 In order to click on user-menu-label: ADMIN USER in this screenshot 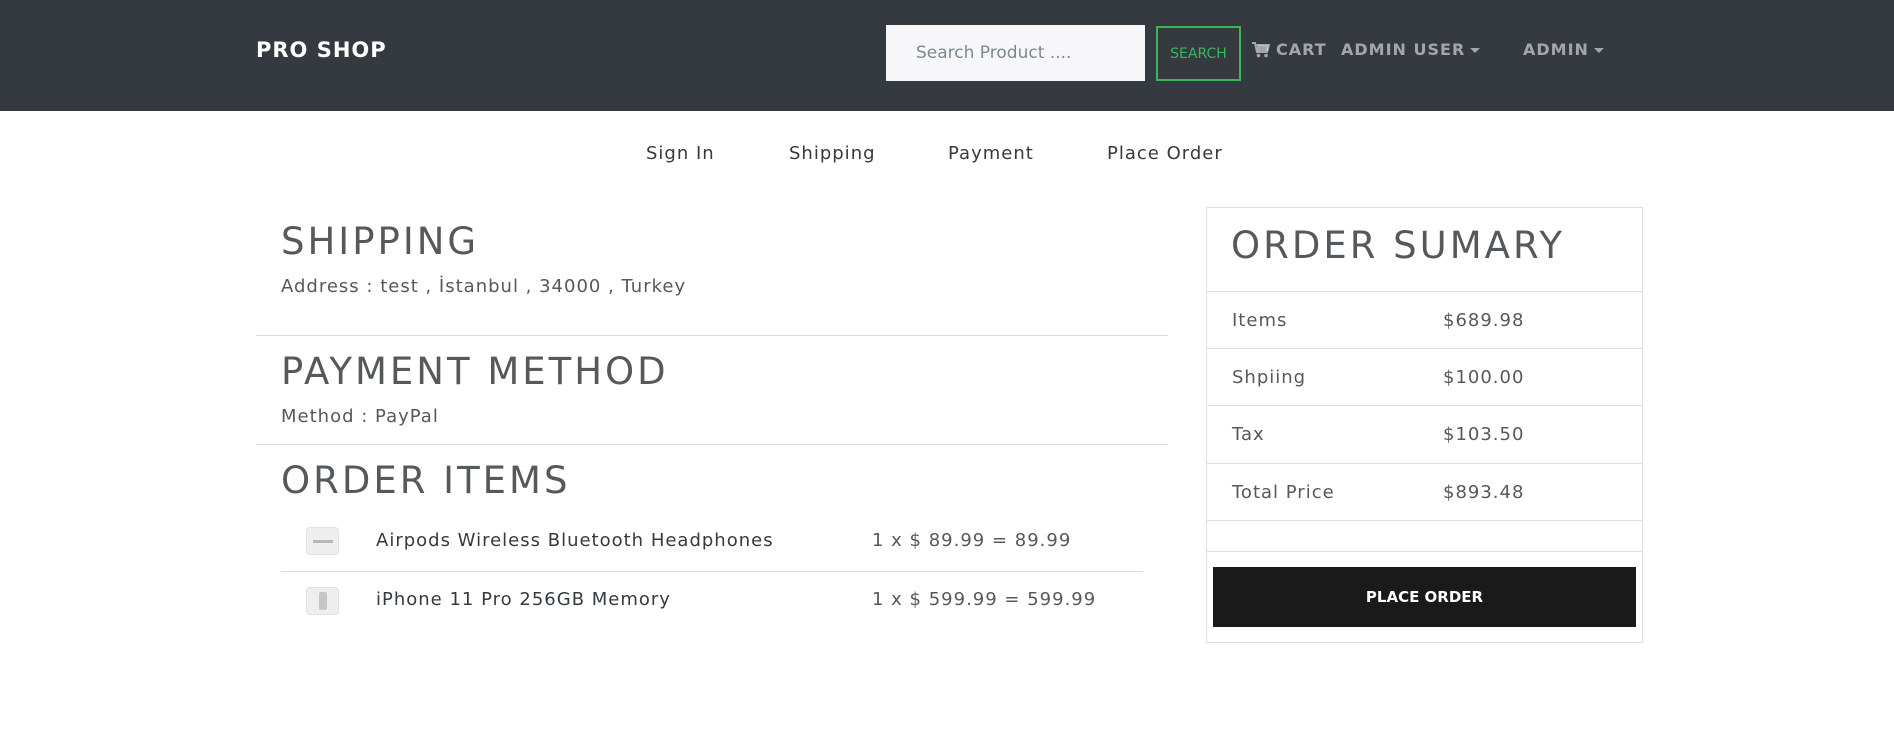, I will do `click(1403, 49)`.